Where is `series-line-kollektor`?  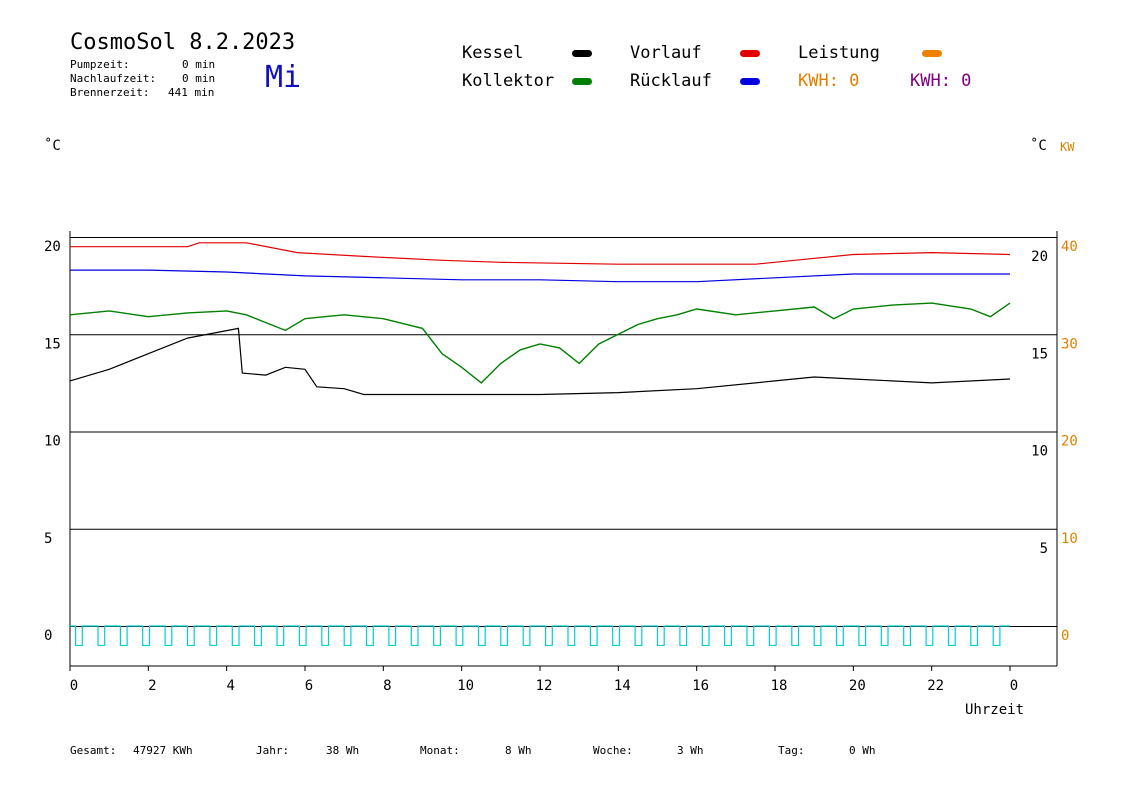 series-line-kollektor is located at coordinates (540, 343).